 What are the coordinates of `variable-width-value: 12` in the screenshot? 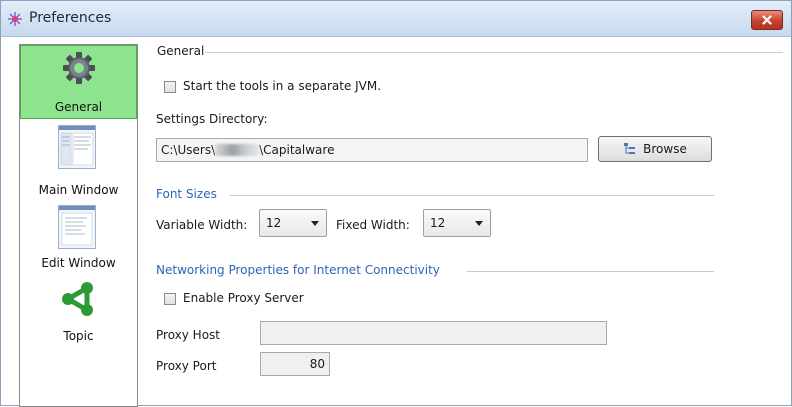 It's located at (274, 223).